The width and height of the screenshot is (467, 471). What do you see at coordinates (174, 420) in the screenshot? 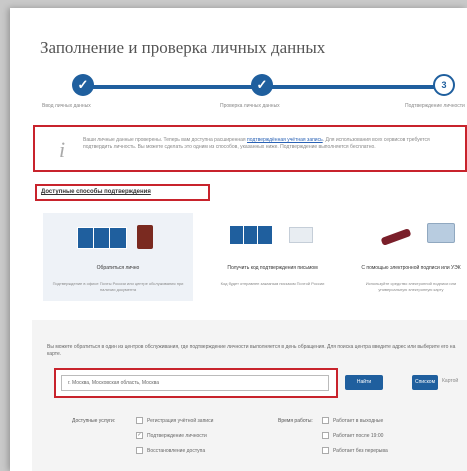
I see `service-option: Регистрация учётной записи` at bounding box center [174, 420].